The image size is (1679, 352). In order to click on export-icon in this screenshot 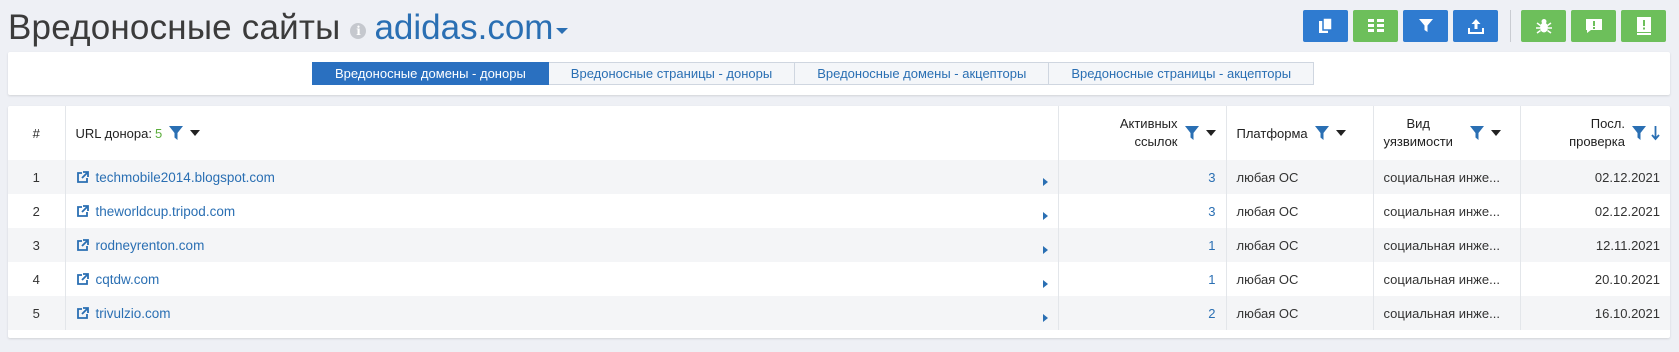, I will do `click(1475, 26)`.